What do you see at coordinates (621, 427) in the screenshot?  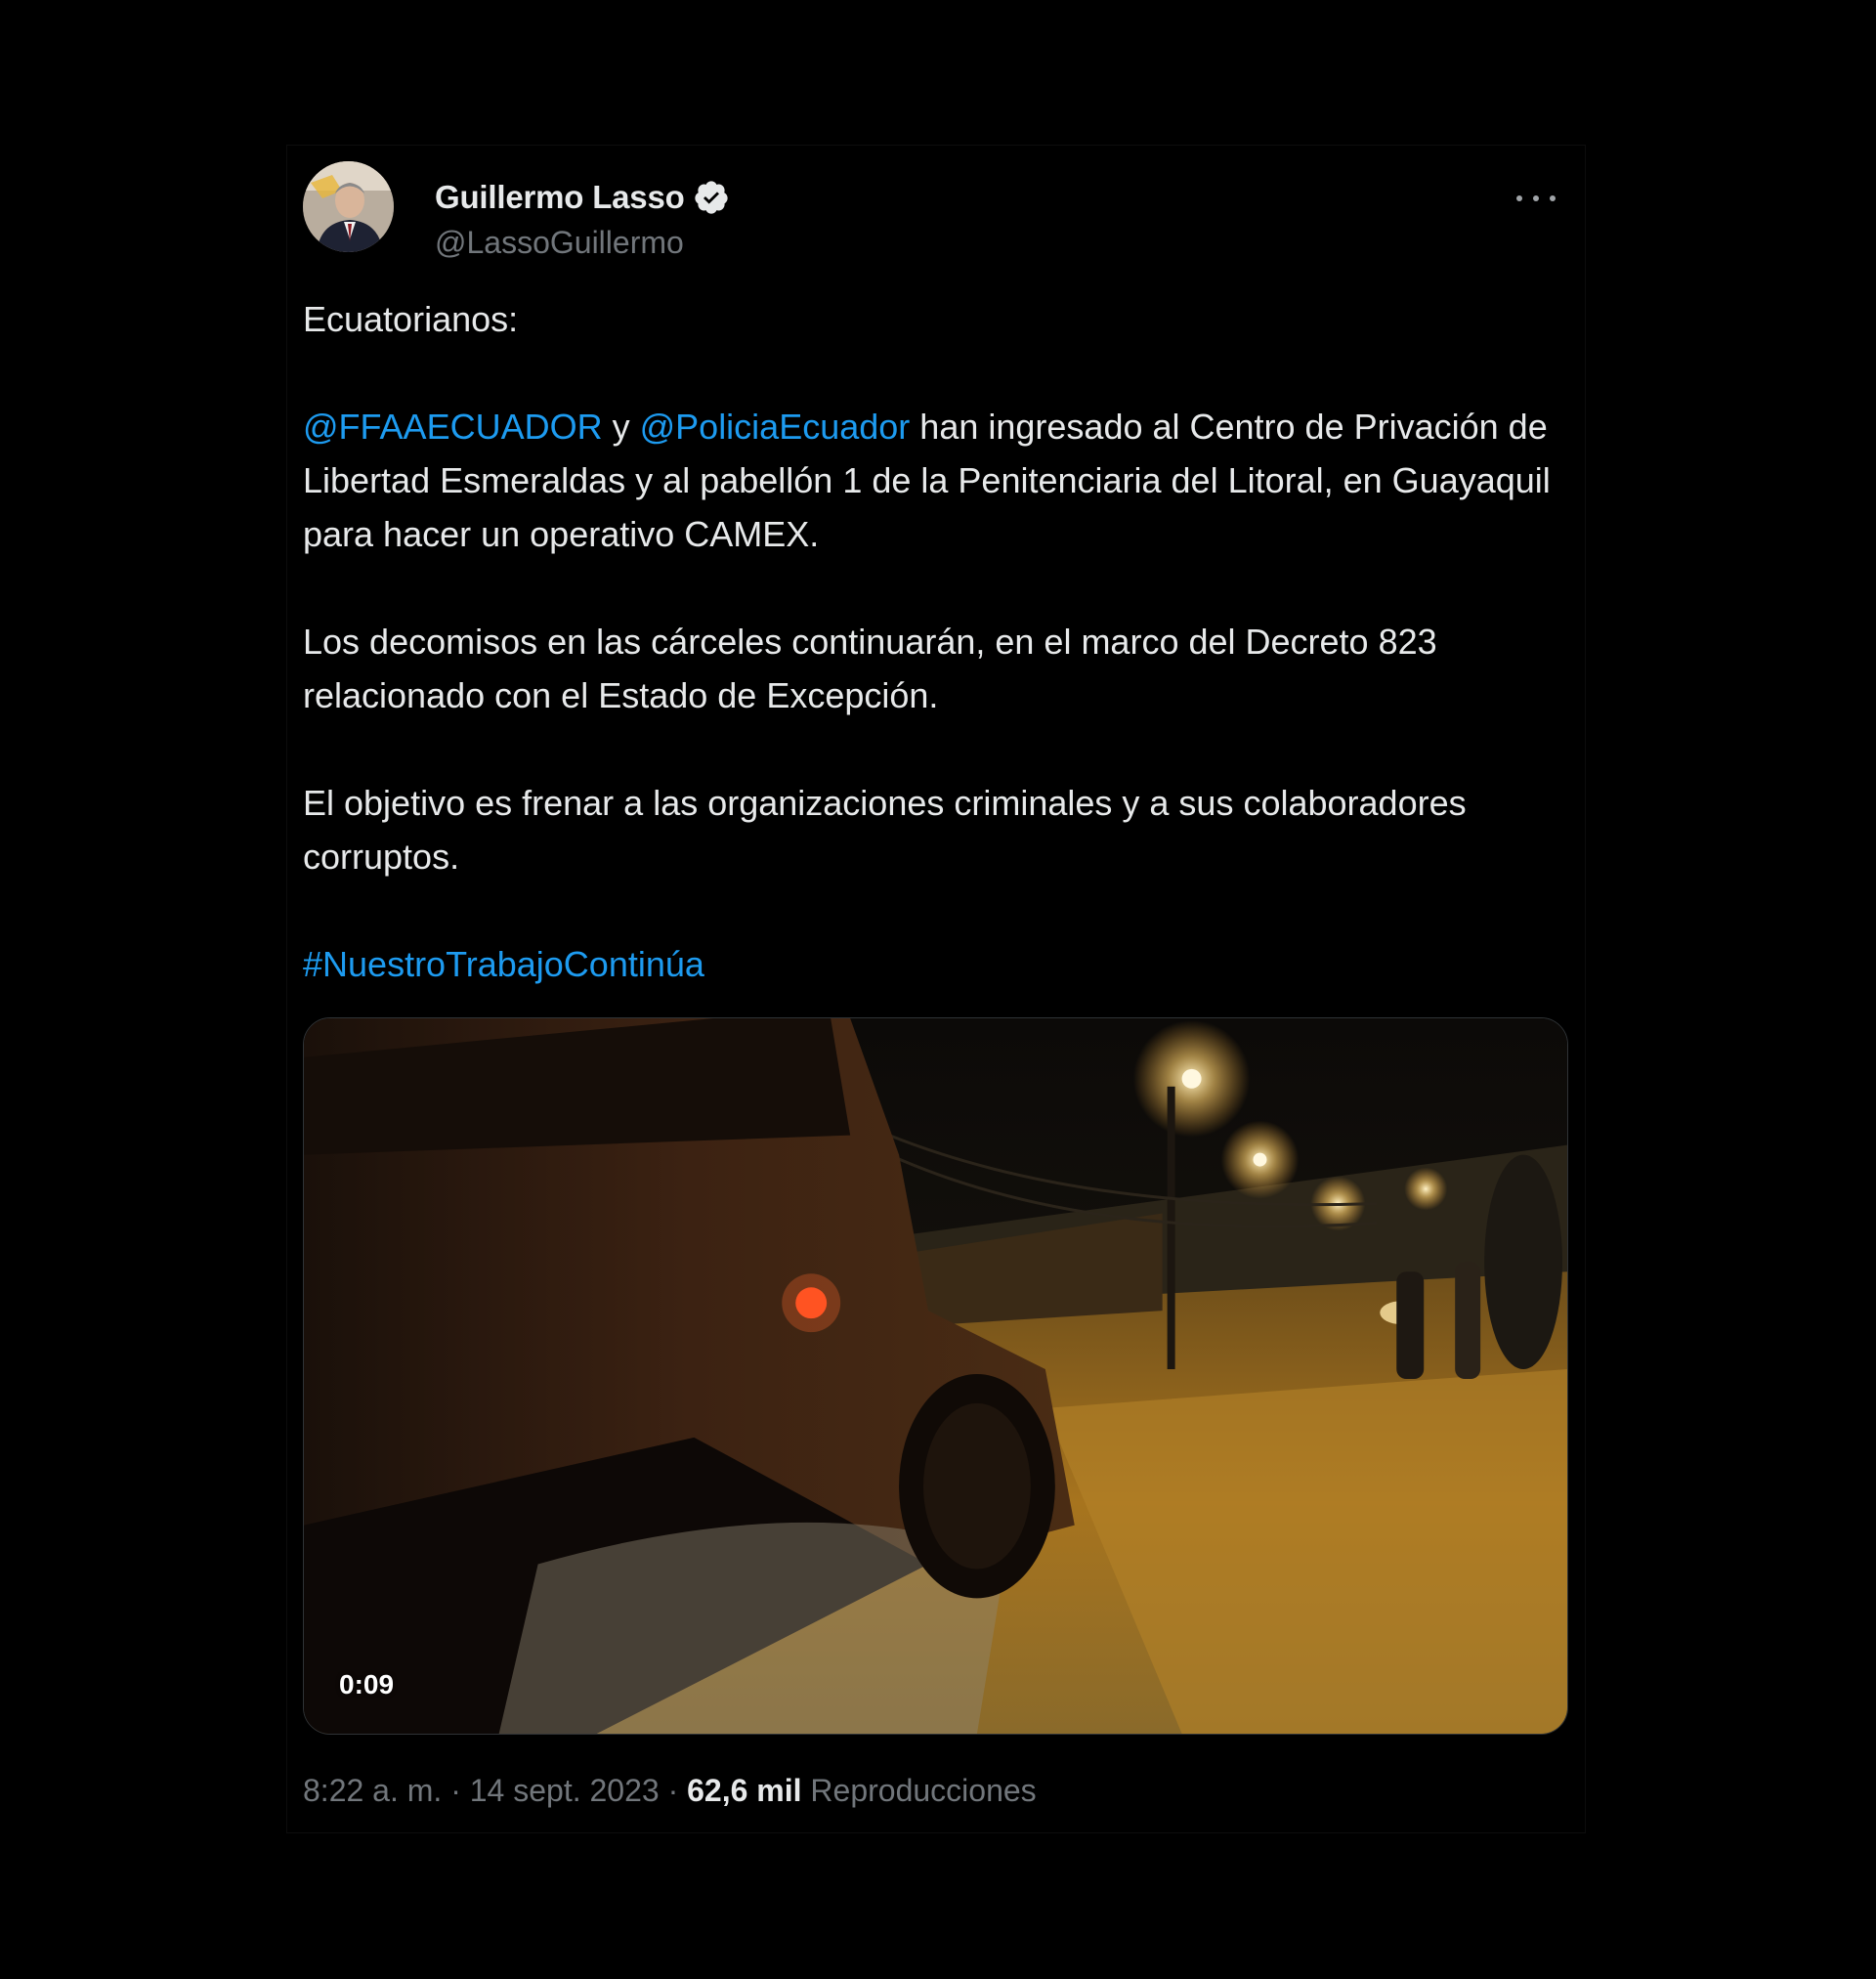 I see `tweet-connector: y` at bounding box center [621, 427].